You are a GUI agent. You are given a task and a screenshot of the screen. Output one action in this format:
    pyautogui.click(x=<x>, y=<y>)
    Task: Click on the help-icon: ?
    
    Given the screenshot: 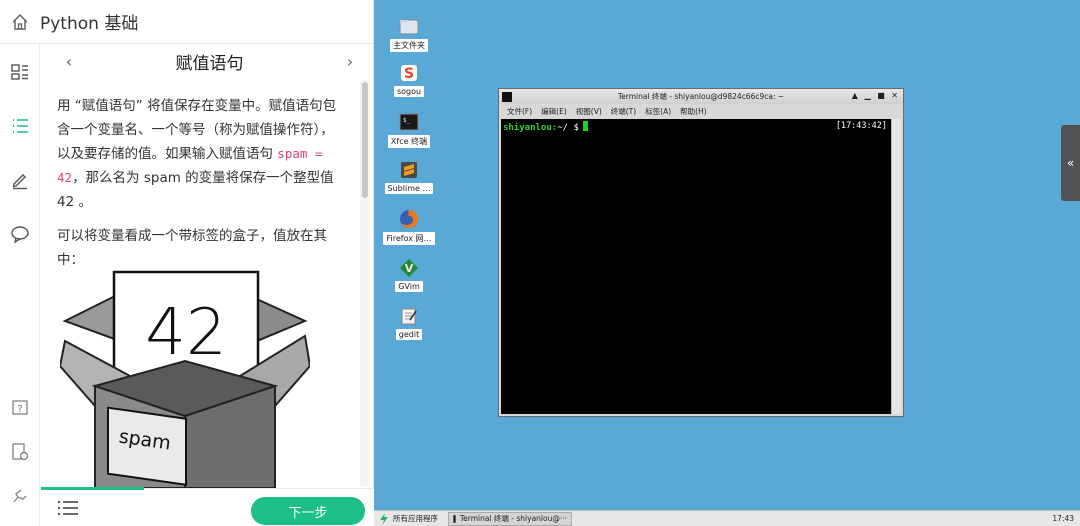 What is the action you would take?
    pyautogui.click(x=20, y=408)
    